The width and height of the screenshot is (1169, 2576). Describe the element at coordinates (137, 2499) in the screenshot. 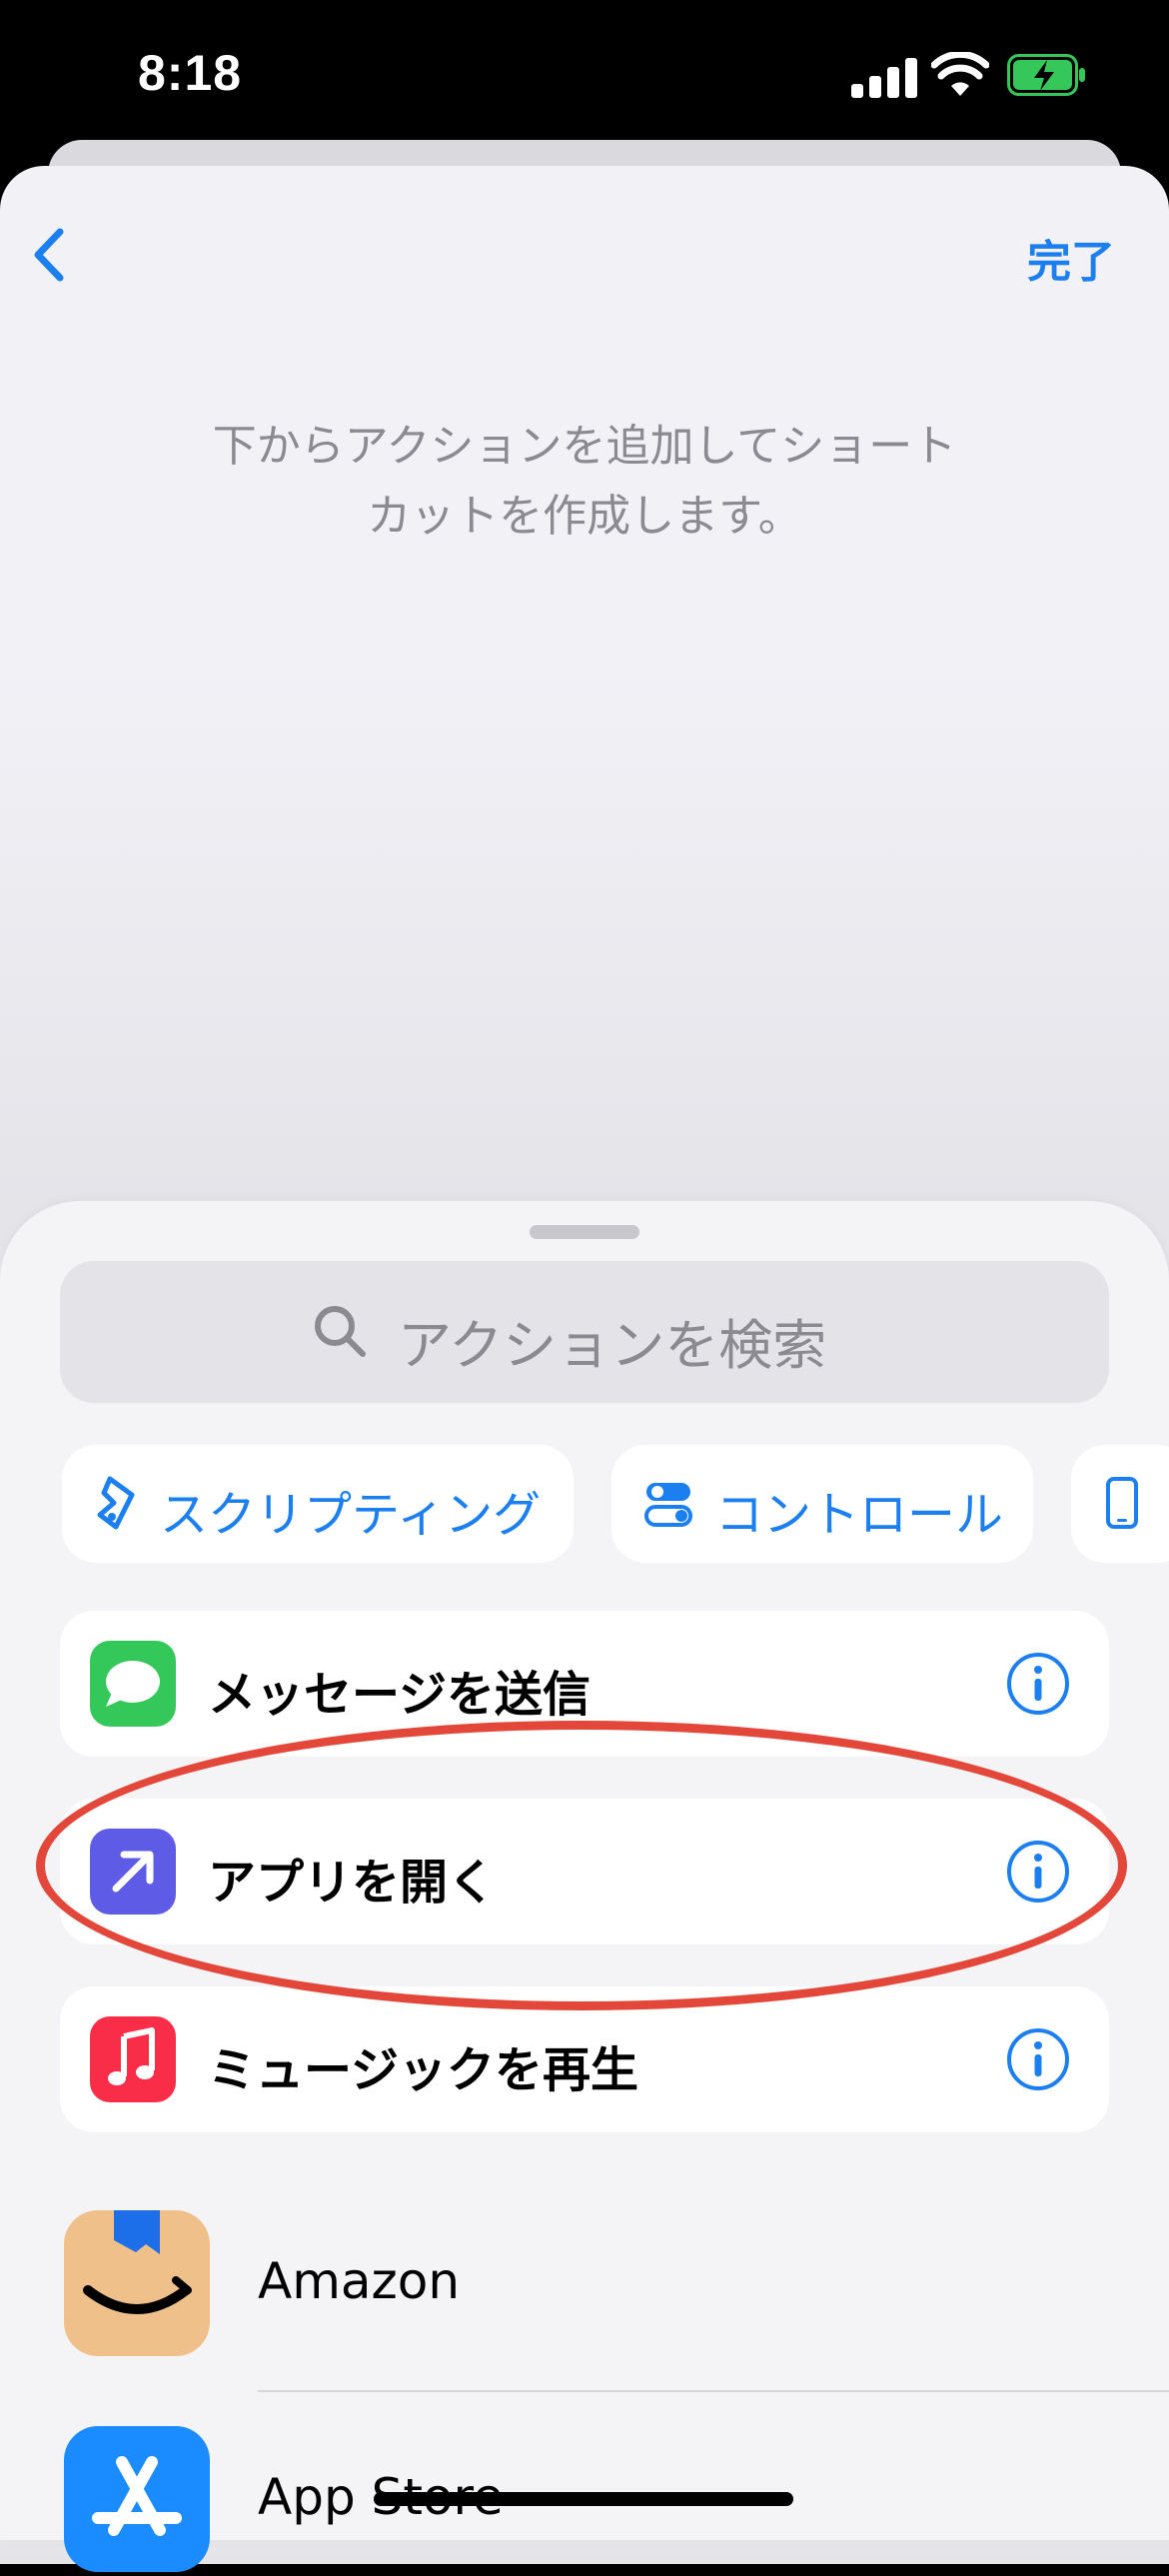

I see `app-store-icon` at that location.